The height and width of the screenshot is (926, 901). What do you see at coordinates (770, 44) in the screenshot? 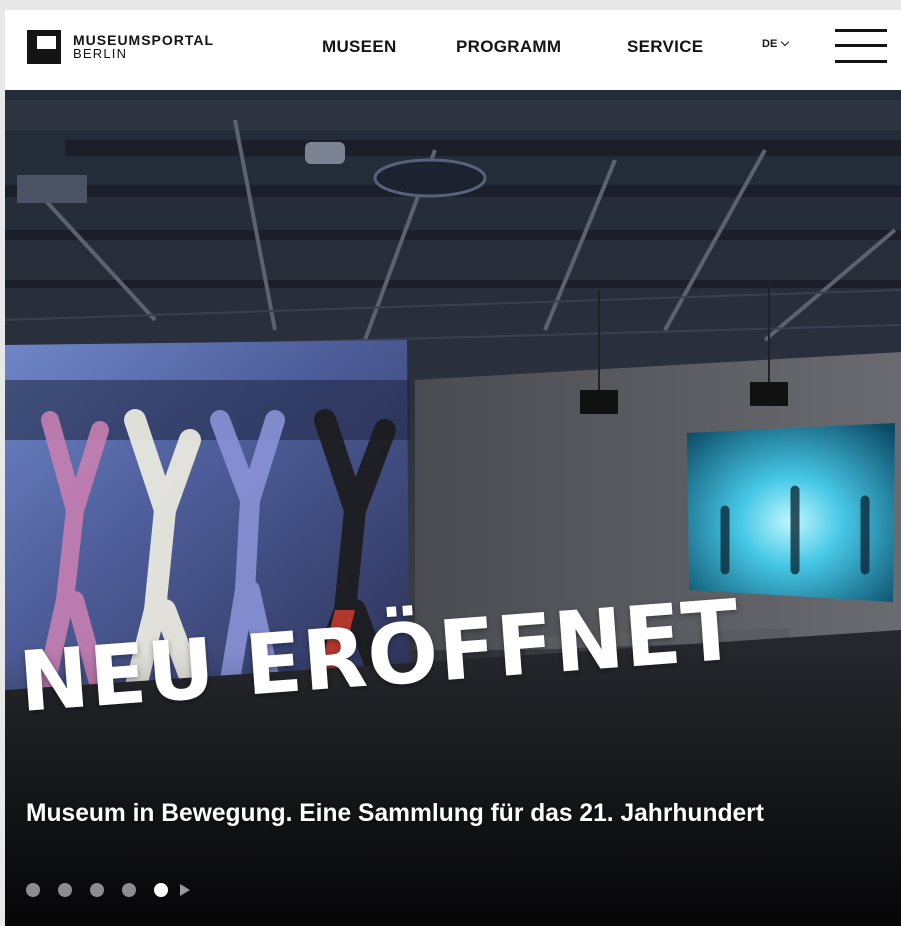
I see `language-current: DE` at bounding box center [770, 44].